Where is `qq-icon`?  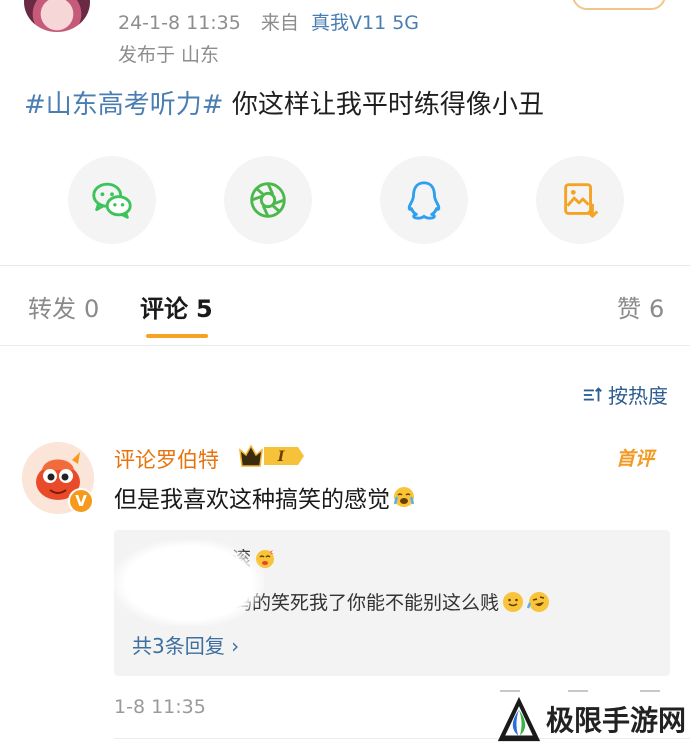 qq-icon is located at coordinates (424, 200).